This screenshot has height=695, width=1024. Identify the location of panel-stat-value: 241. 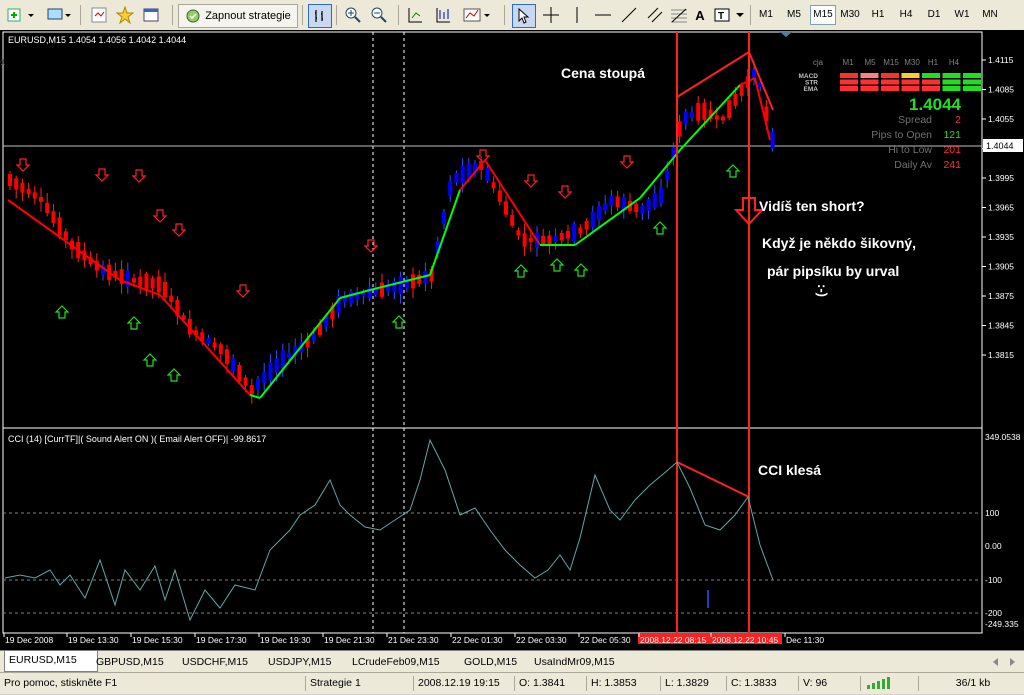
(952, 165).